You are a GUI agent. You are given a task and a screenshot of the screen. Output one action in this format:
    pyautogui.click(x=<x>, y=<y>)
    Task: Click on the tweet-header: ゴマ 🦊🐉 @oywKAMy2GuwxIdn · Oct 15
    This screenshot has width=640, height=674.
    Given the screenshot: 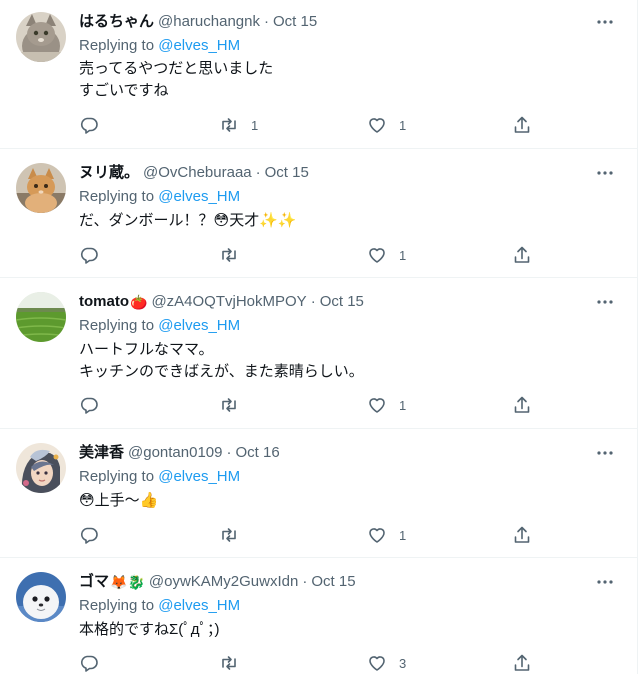 What is the action you would take?
    pyautogui.click(x=338, y=582)
    